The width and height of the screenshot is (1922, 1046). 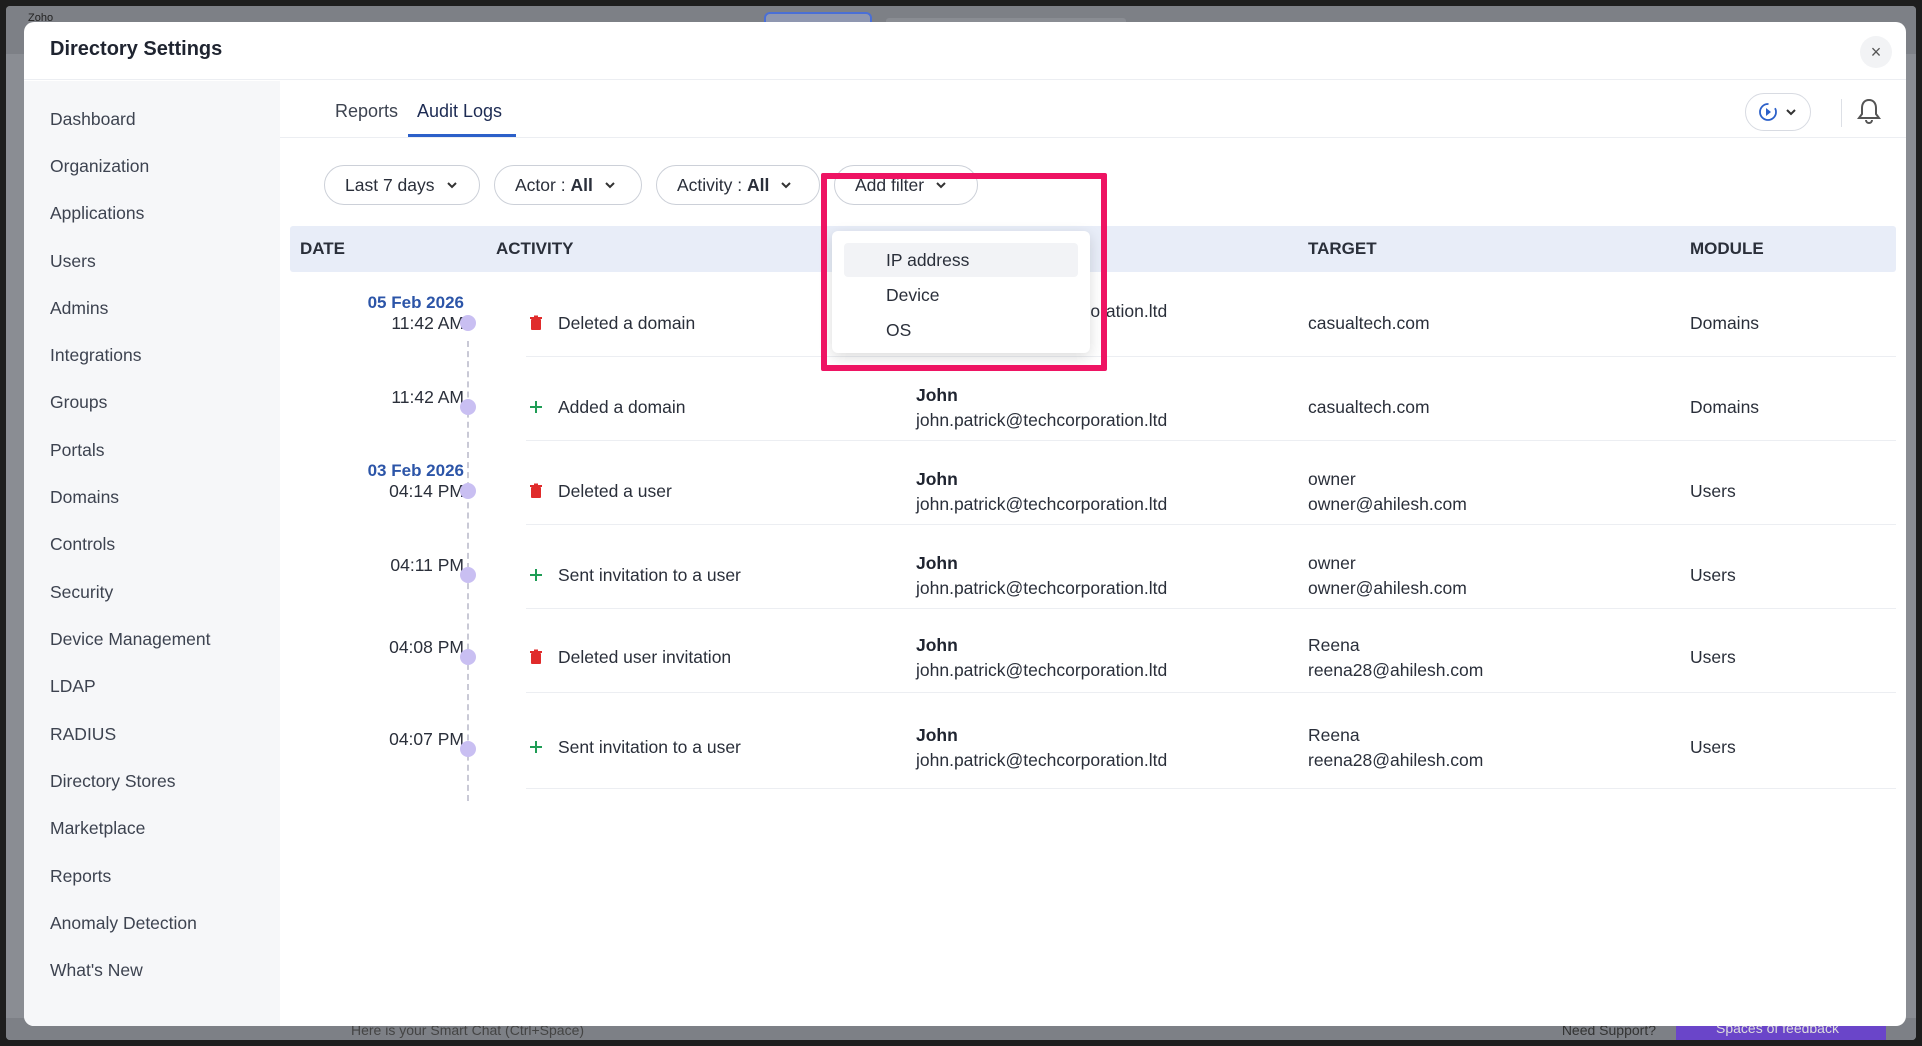 I want to click on sidebar-item-whats-new: What's New, so click(x=96, y=970).